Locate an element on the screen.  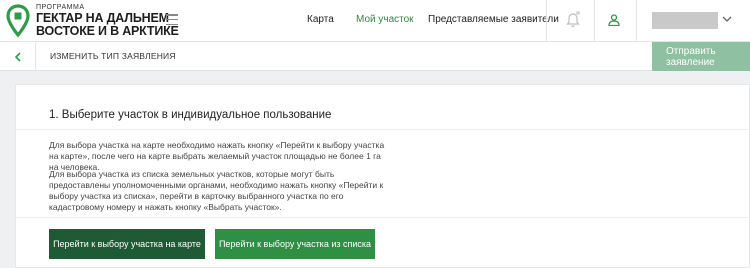
nav-map: Карта is located at coordinates (320, 19).